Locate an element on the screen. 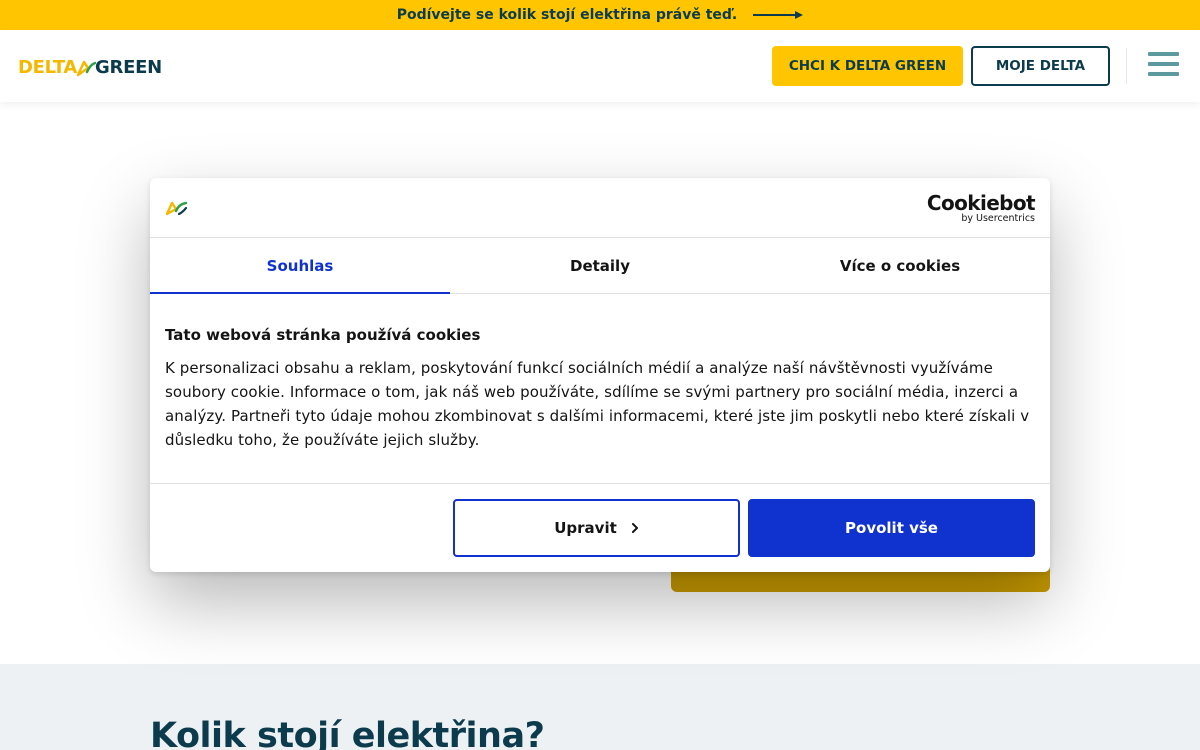 The height and width of the screenshot is (750, 1200). hamburger-menu-icon is located at coordinates (1164, 66).